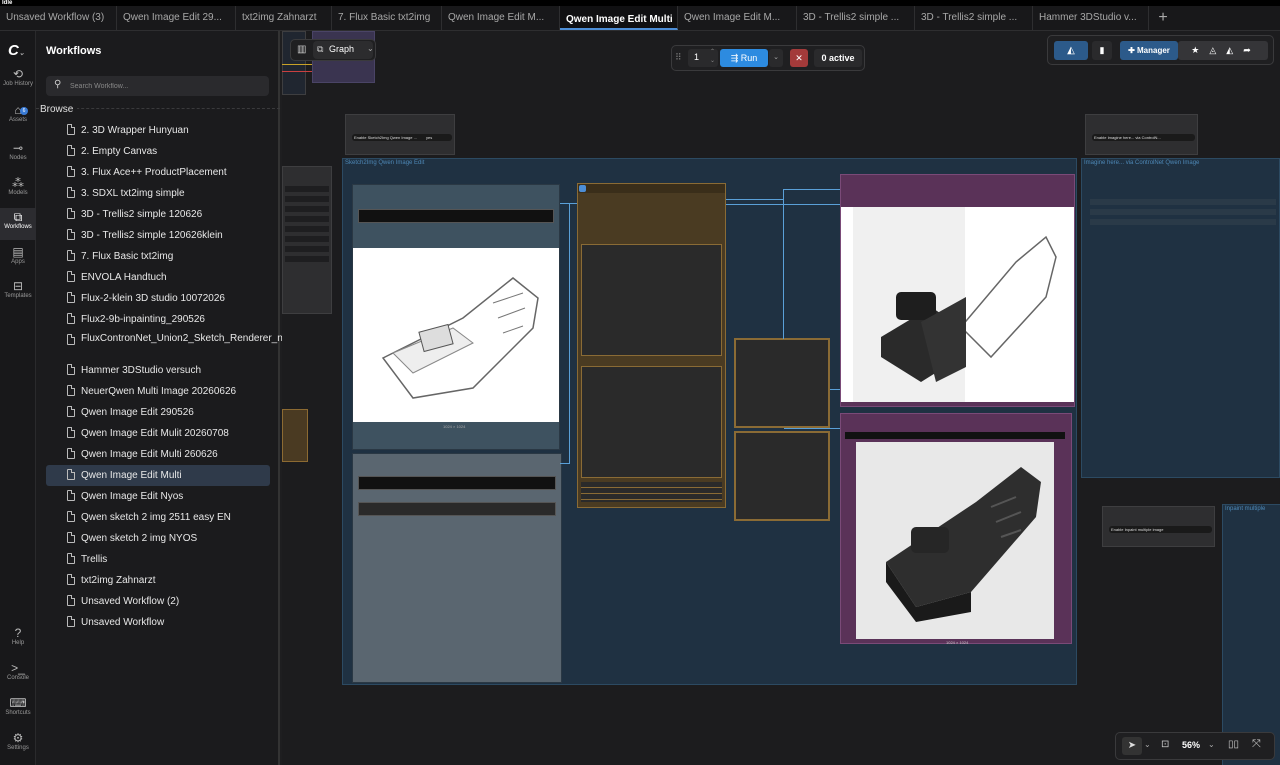  Describe the element at coordinates (1149, 50) in the screenshot. I see `manager-button: ✚ Manager` at that location.